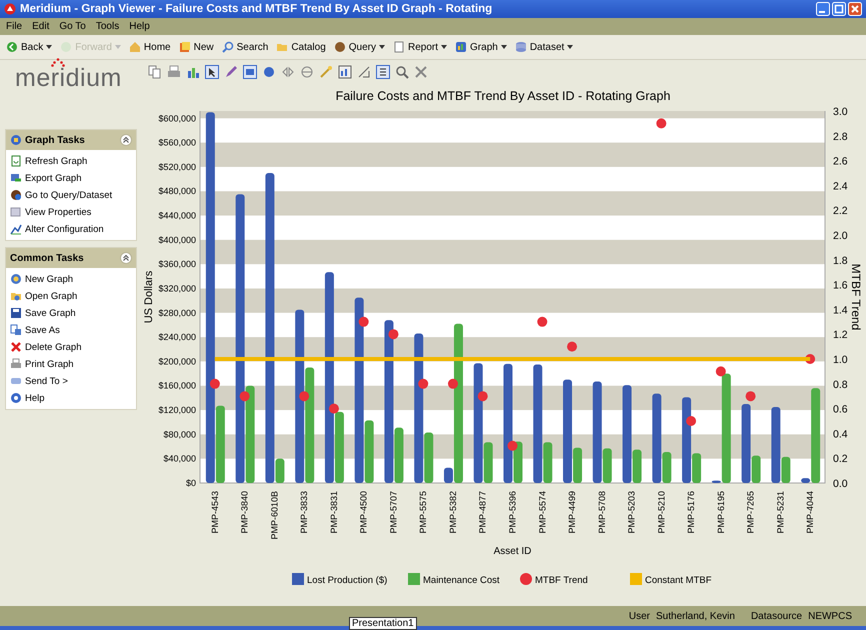  I want to click on tick-label: 0.2, so click(840, 459).